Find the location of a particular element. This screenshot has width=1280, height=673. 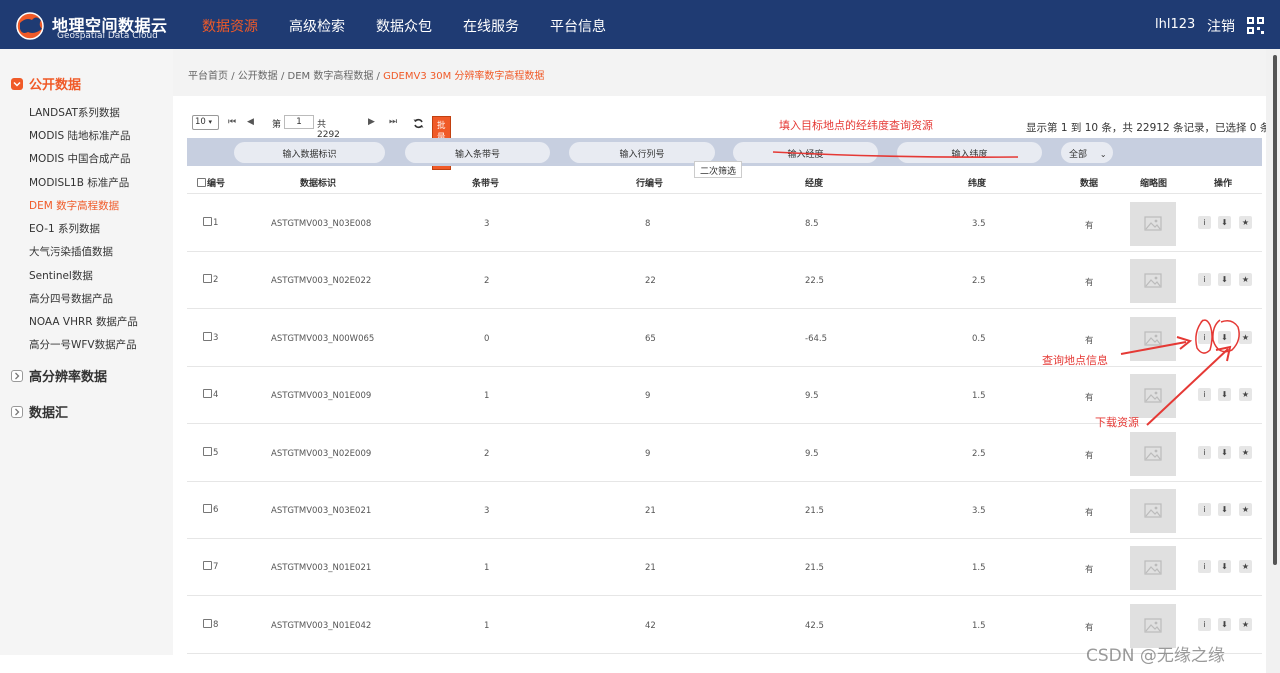

sidebar-item-air-pollution: 大气污染插值数据 is located at coordinates (71, 251).